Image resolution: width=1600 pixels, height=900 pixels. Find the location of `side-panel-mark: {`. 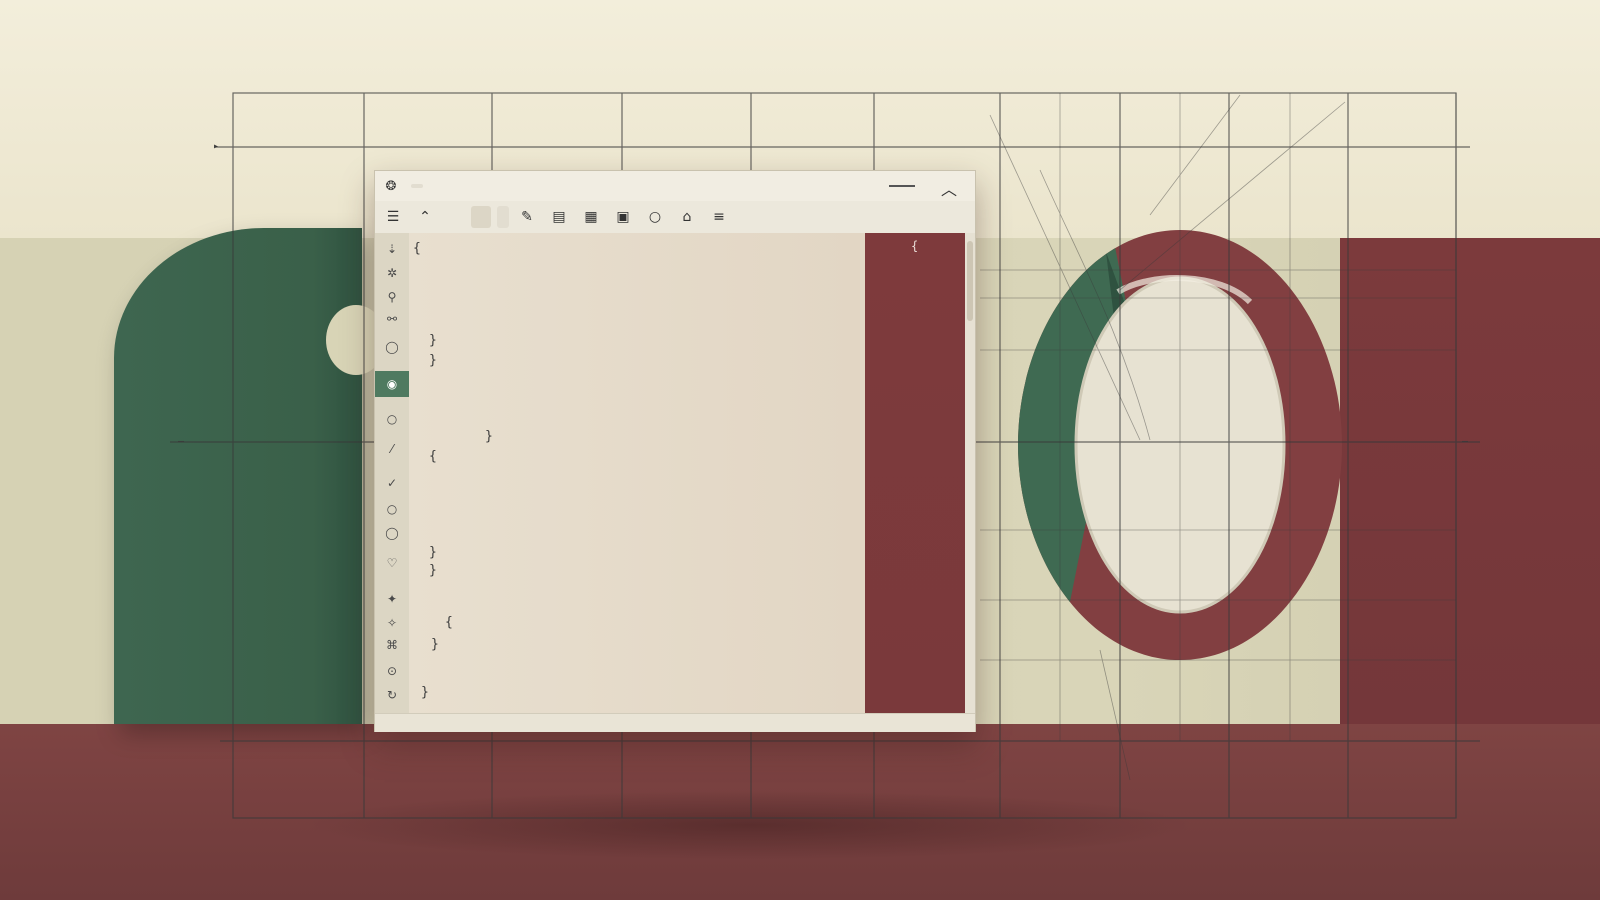

side-panel-mark: { is located at coordinates (915, 246).